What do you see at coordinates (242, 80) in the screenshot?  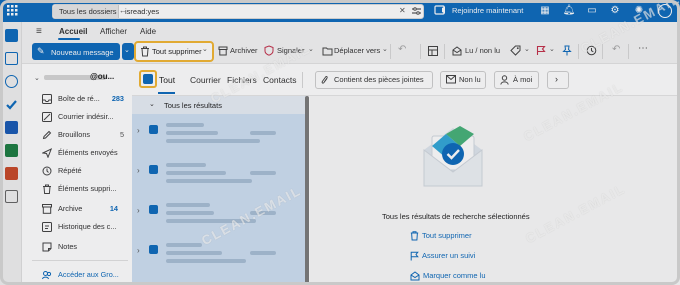 I see `tab-fichiers: Fichiers` at bounding box center [242, 80].